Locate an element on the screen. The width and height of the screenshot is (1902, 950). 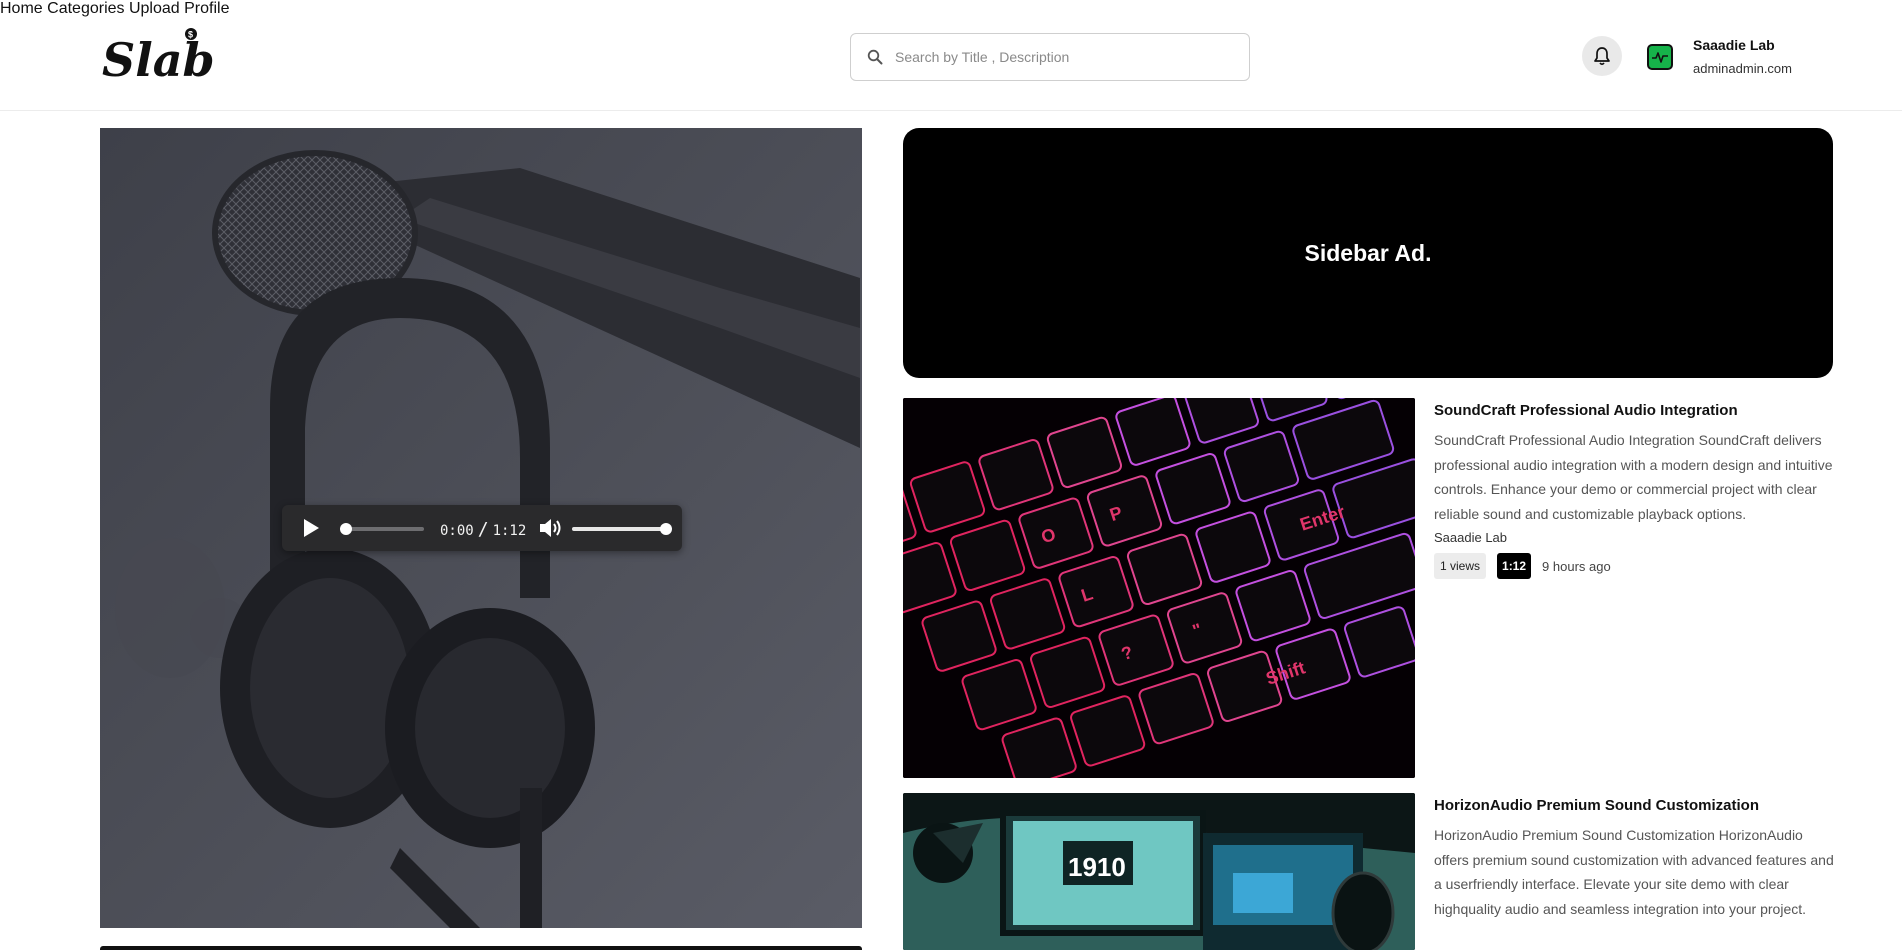
activity-icon is located at coordinates (1660, 57).